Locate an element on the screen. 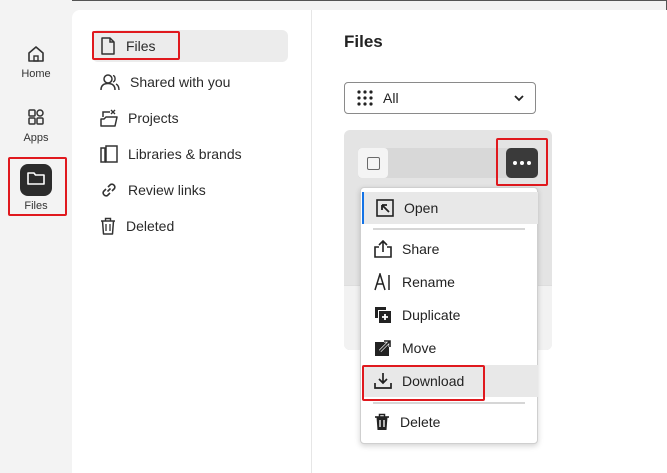 This screenshot has height=473, width=667. nav-item-label: Projects is located at coordinates (153, 118).